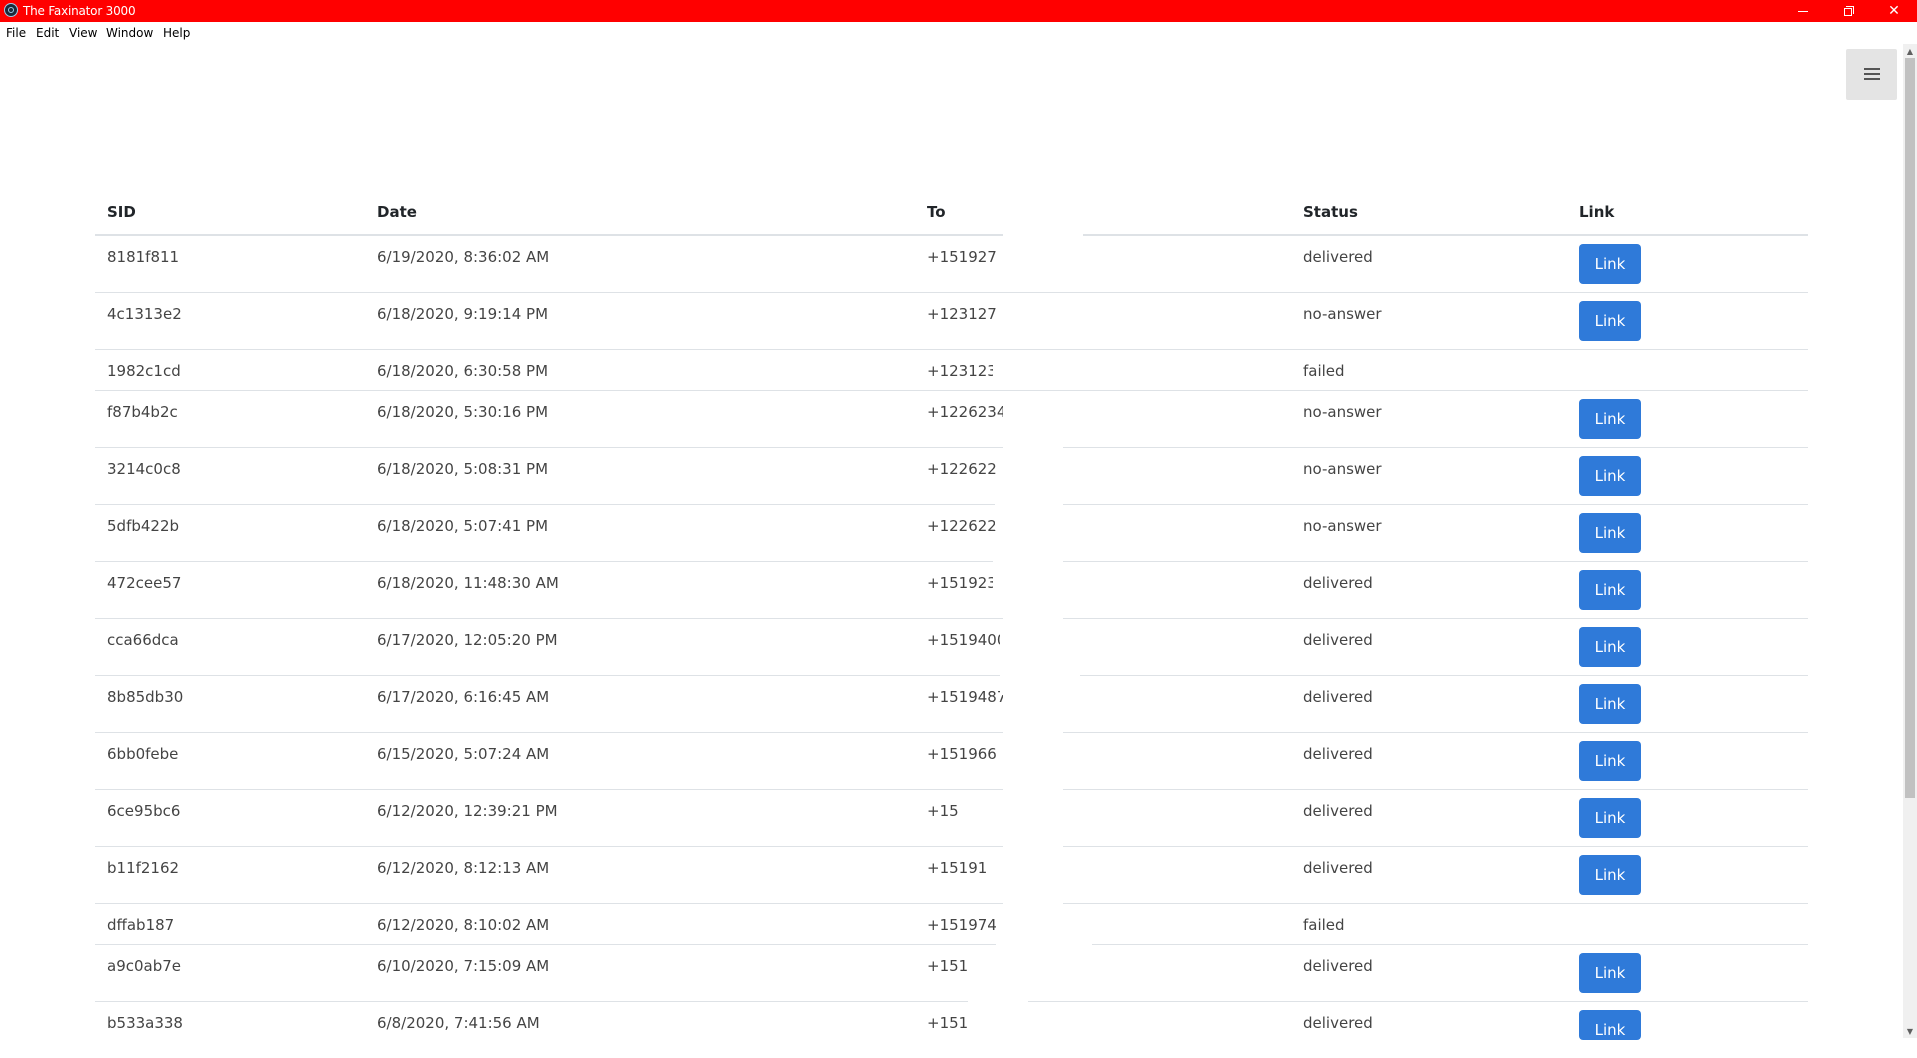  I want to click on vertical-scrollbar: ▲ ▼, so click(1910, 541).